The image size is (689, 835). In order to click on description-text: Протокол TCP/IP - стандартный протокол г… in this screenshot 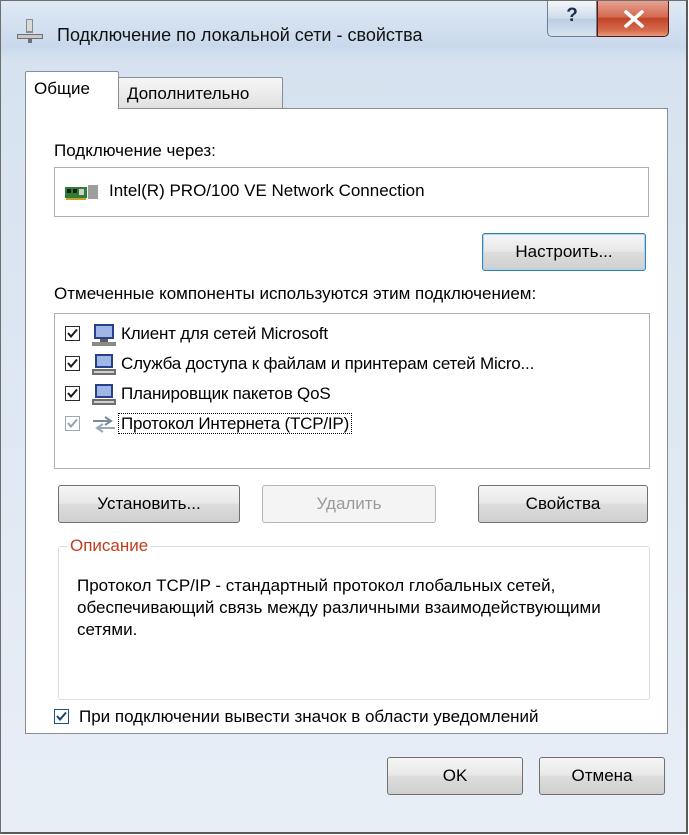, I will do `click(339, 607)`.